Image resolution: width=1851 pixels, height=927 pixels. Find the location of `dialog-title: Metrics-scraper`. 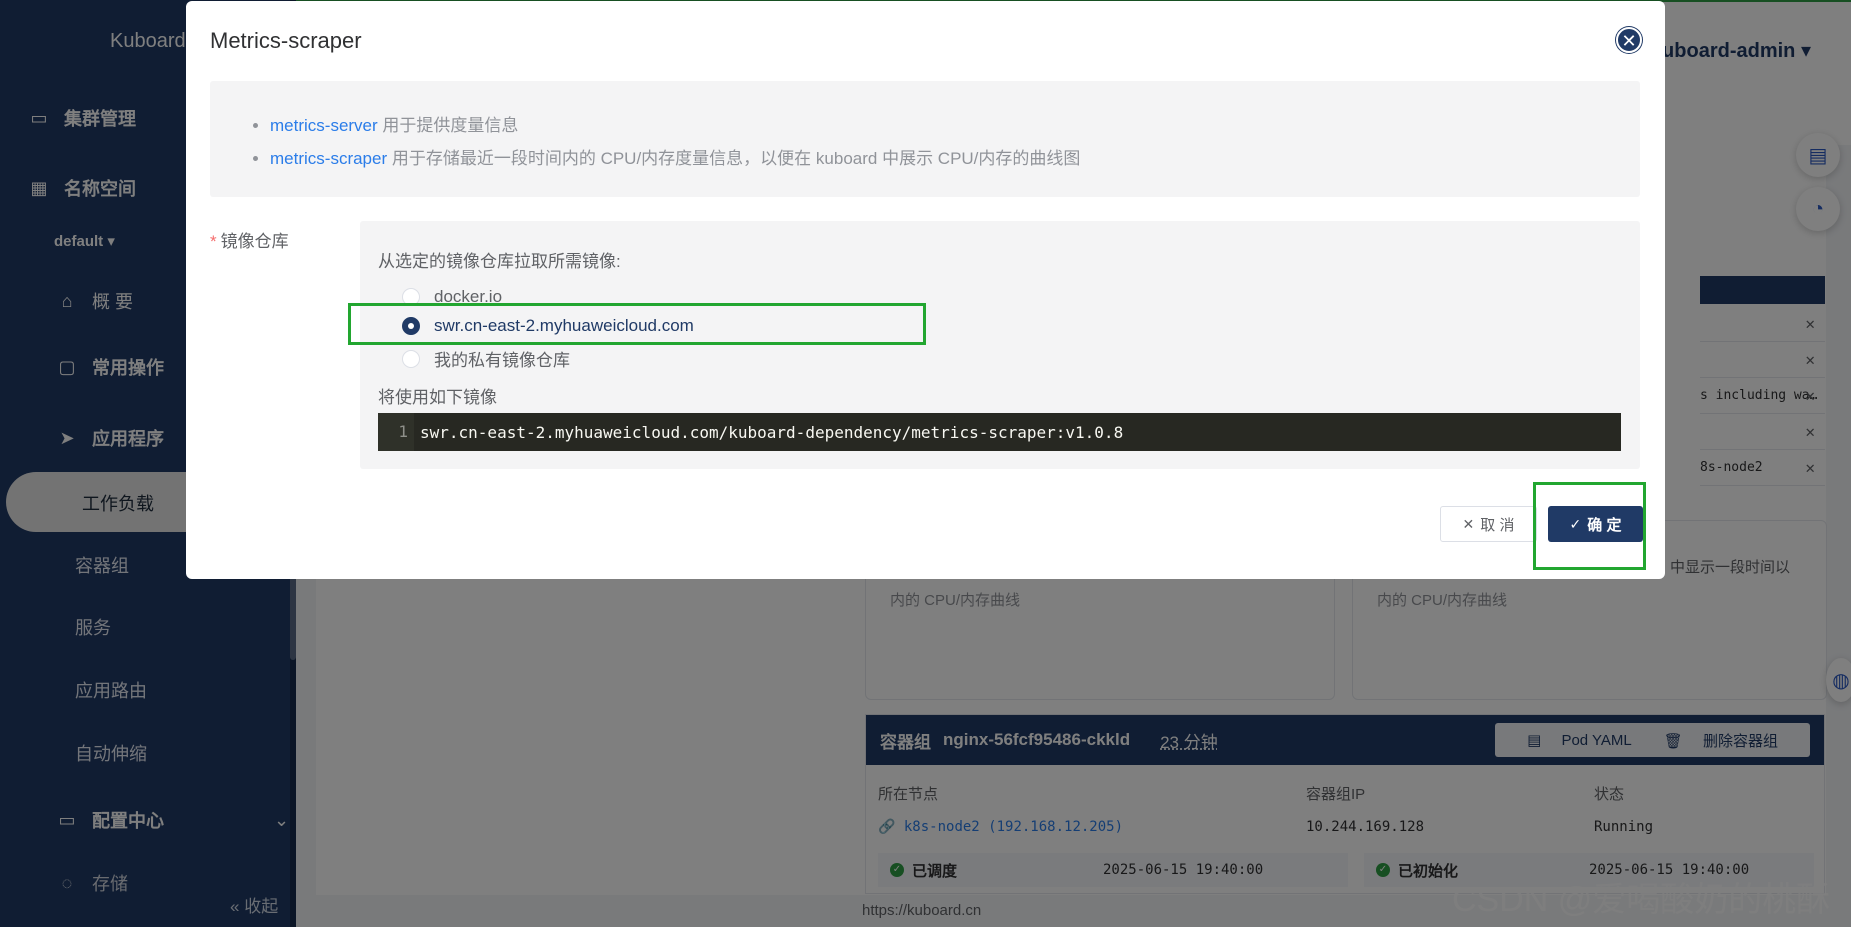

dialog-title: Metrics-scraper is located at coordinates (286, 40).